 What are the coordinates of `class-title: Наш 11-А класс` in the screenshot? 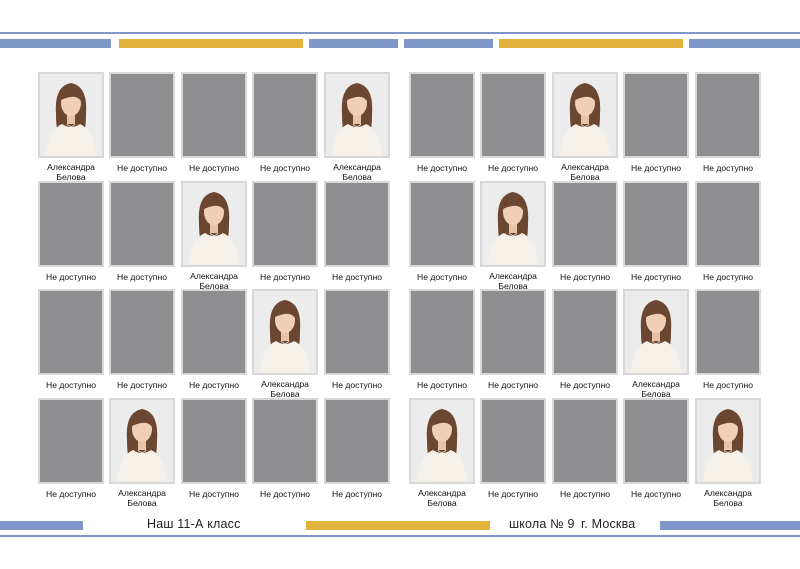 It's located at (194, 524).